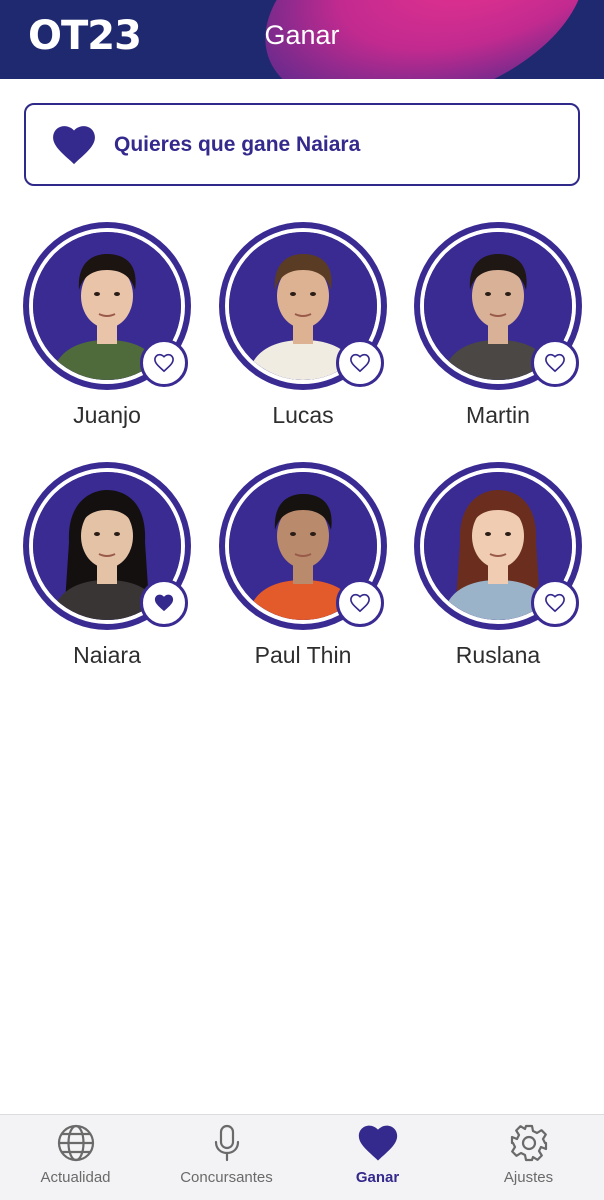 The height and width of the screenshot is (1200, 604). I want to click on like-button-juanjo, so click(164, 363).